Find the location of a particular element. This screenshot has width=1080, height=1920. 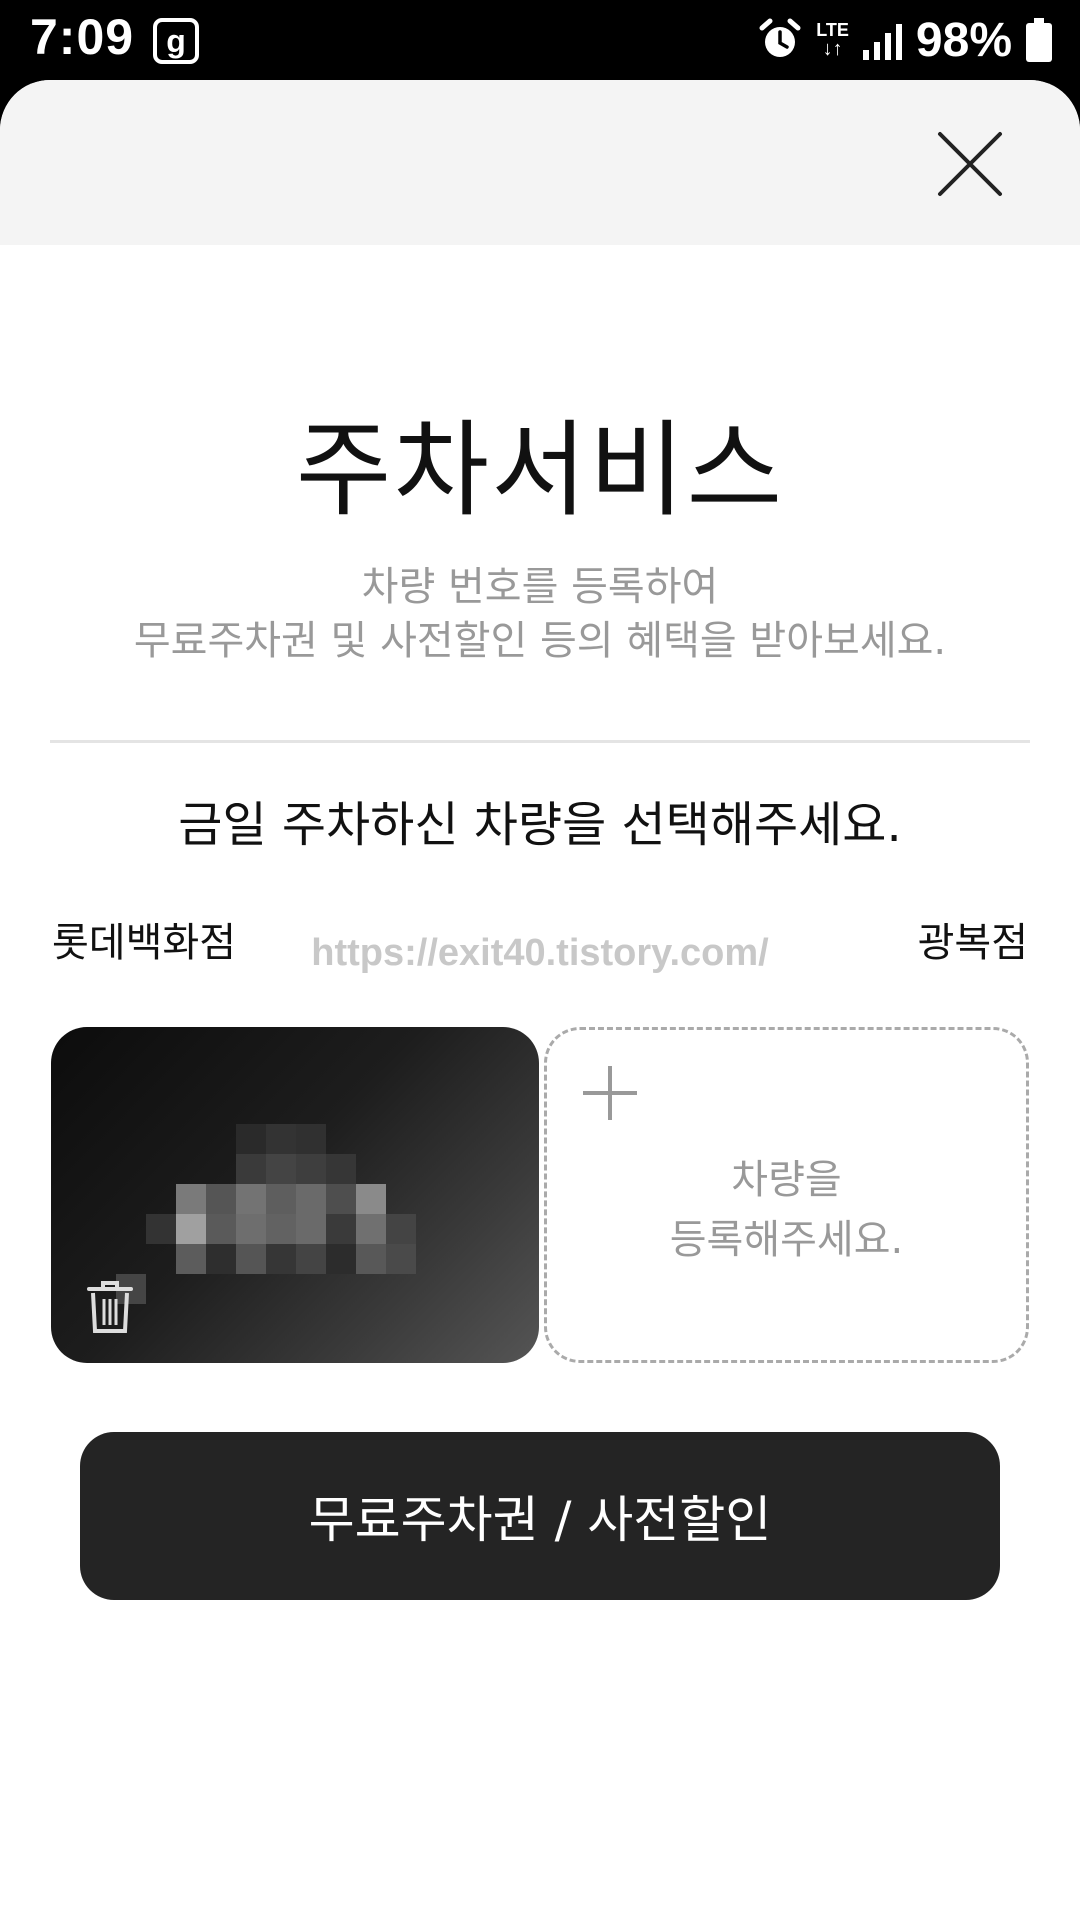

signal-icon is located at coordinates (882, 40).